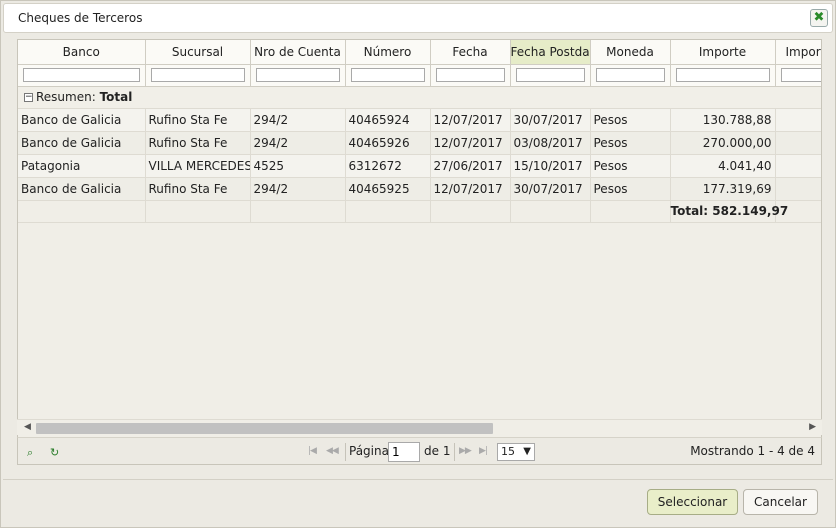 The image size is (836, 528). What do you see at coordinates (404, 452) in the screenshot?
I see `page-number-input` at bounding box center [404, 452].